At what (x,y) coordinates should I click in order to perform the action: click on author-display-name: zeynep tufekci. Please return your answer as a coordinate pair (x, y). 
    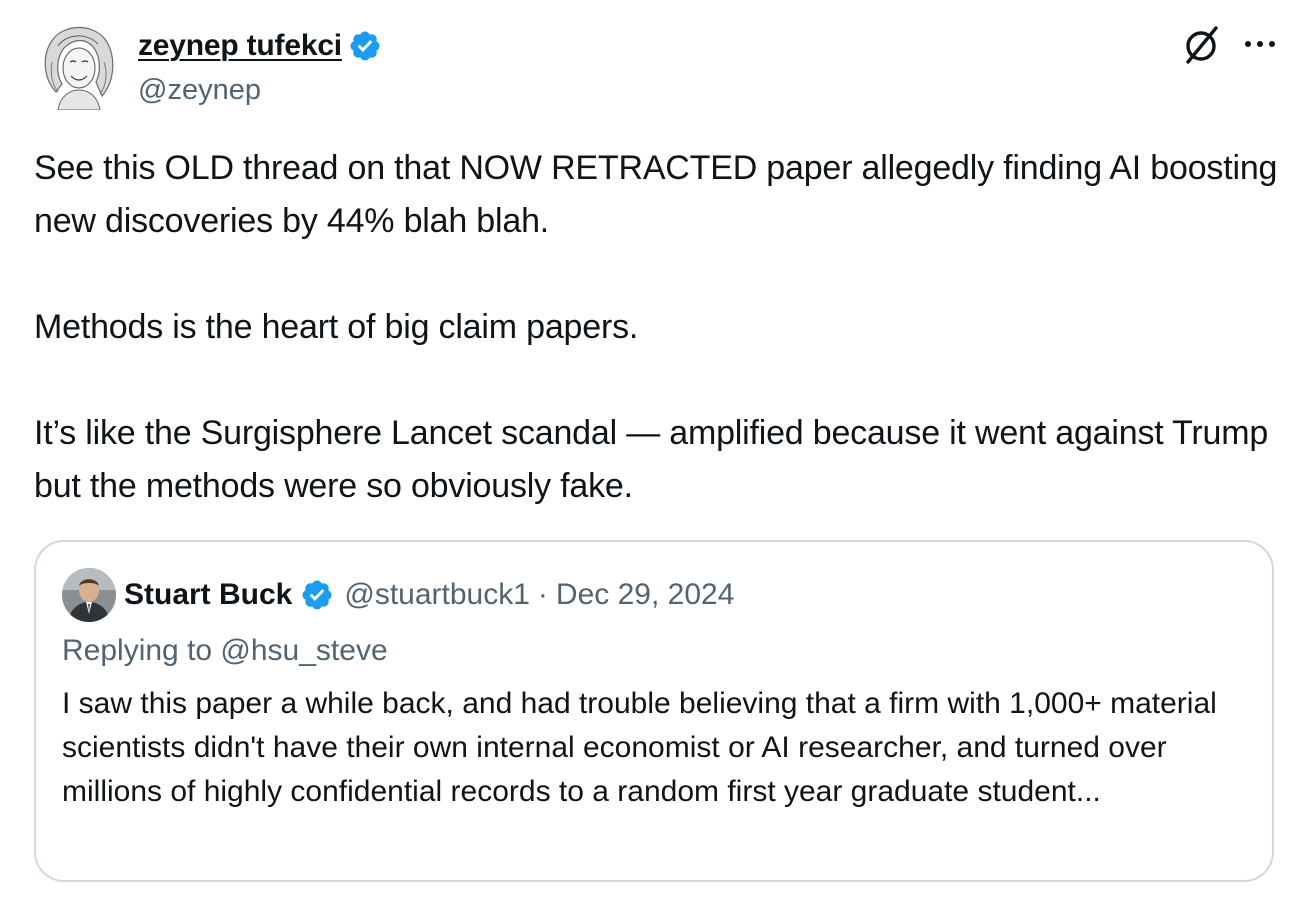
    Looking at the image, I should click on (240, 46).